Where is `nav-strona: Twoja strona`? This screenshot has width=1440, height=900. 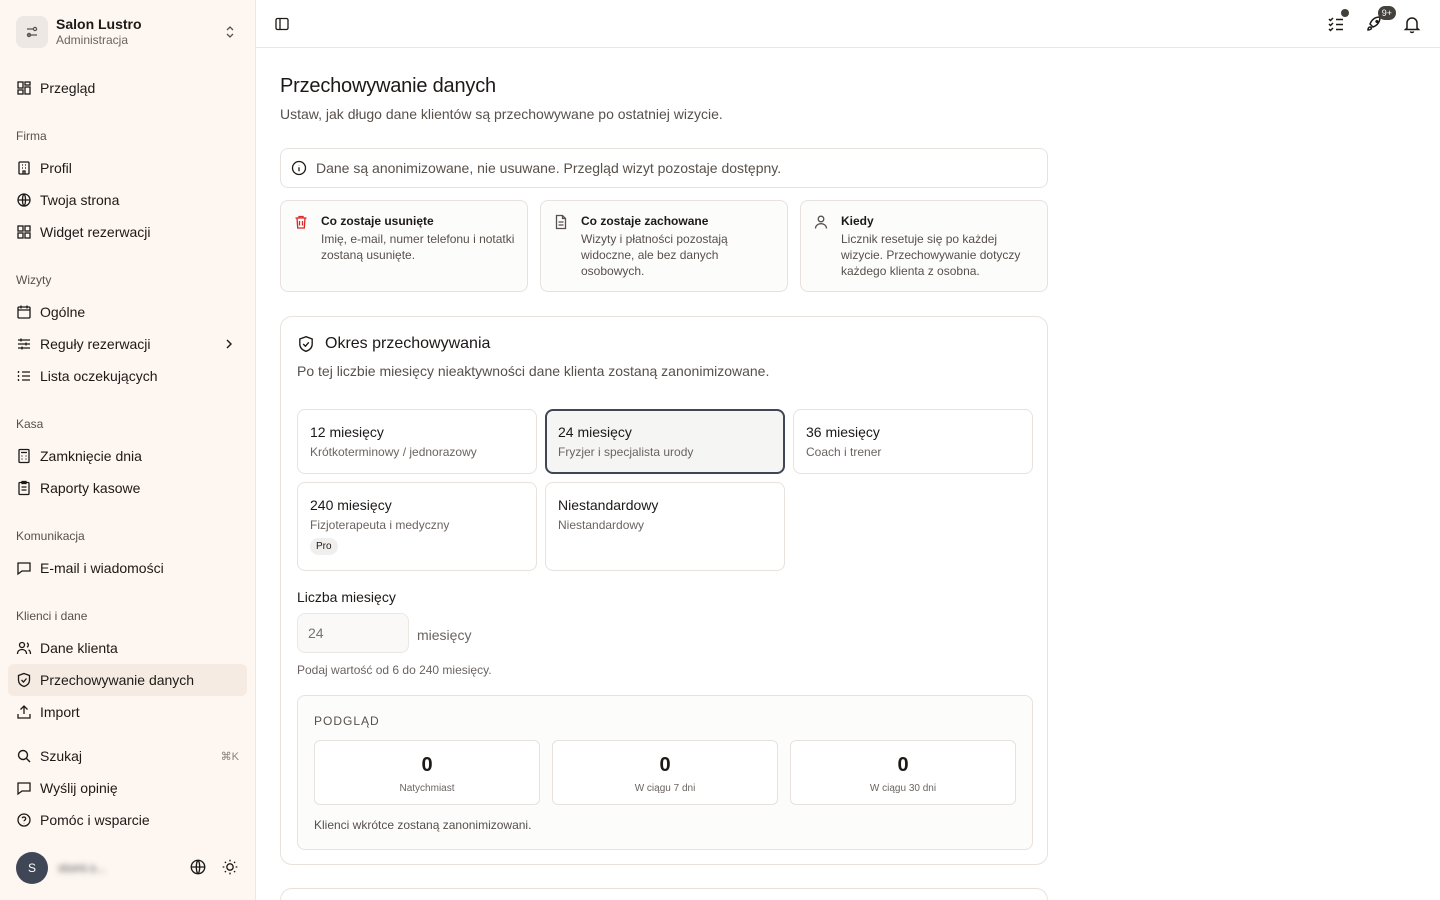
nav-strona: Twoja strona is located at coordinates (127, 200).